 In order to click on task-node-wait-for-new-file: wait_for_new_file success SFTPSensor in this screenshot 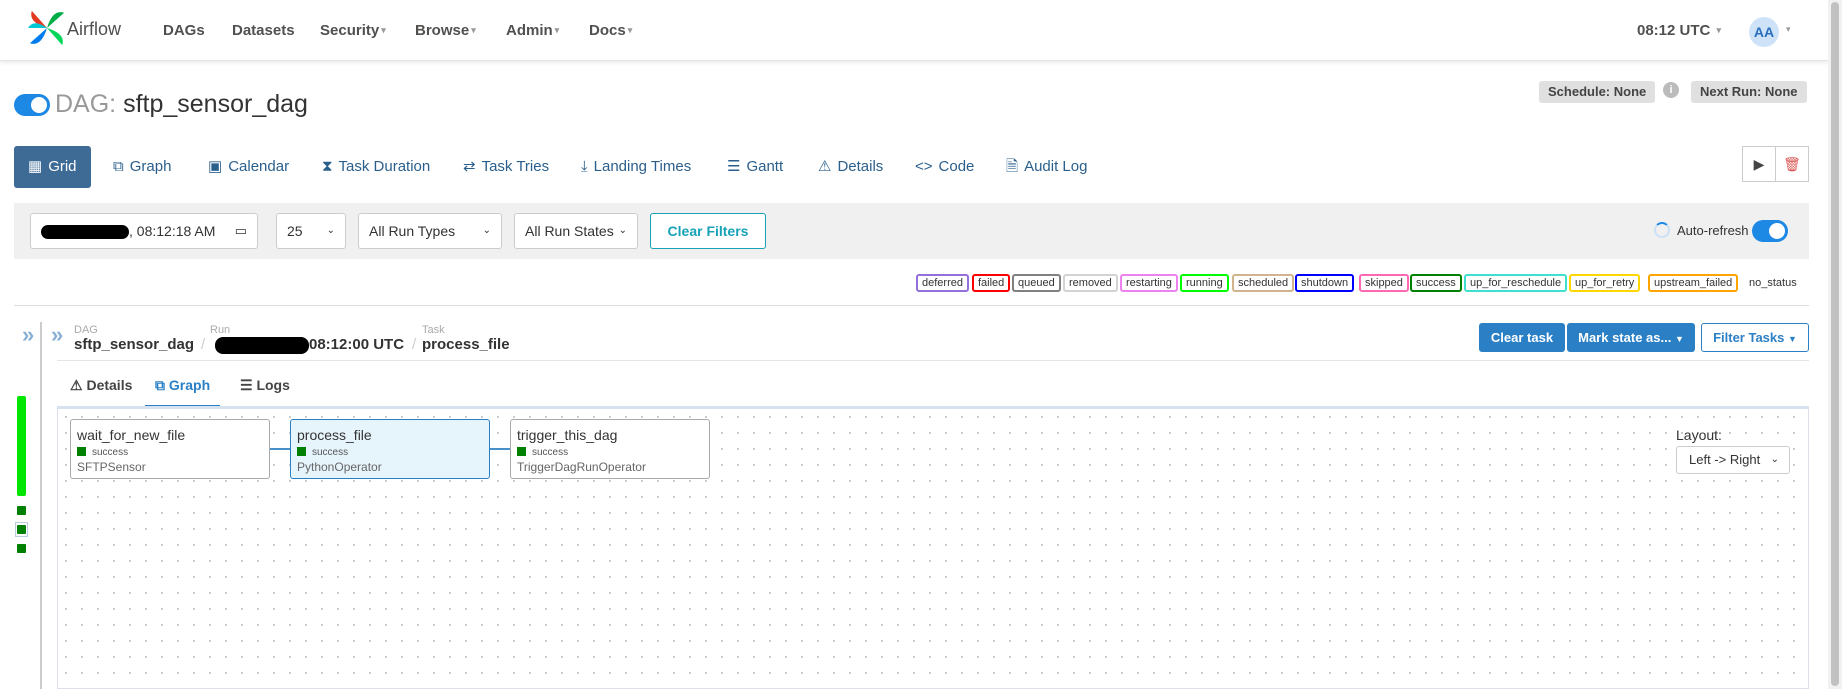, I will do `click(170, 449)`.